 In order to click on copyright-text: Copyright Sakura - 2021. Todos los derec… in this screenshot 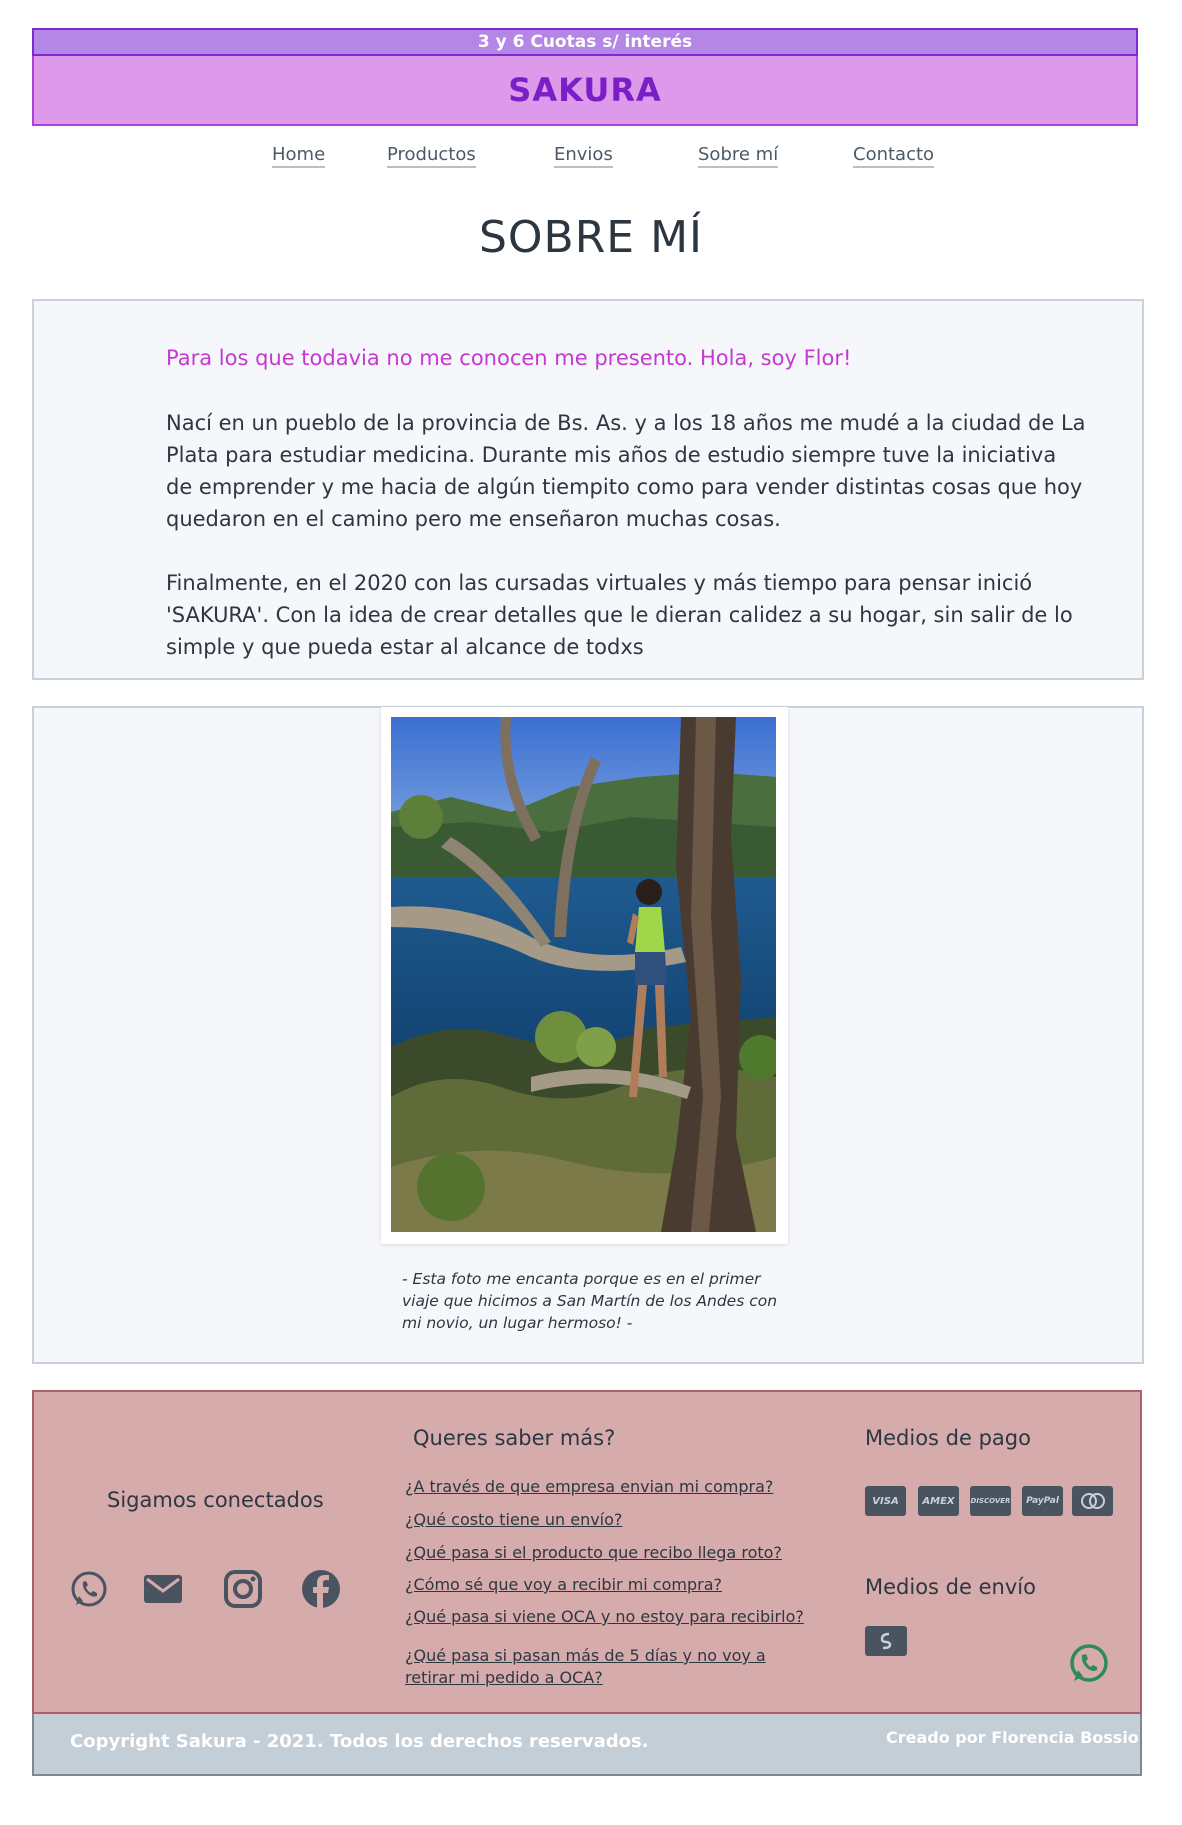, I will do `click(359, 1741)`.